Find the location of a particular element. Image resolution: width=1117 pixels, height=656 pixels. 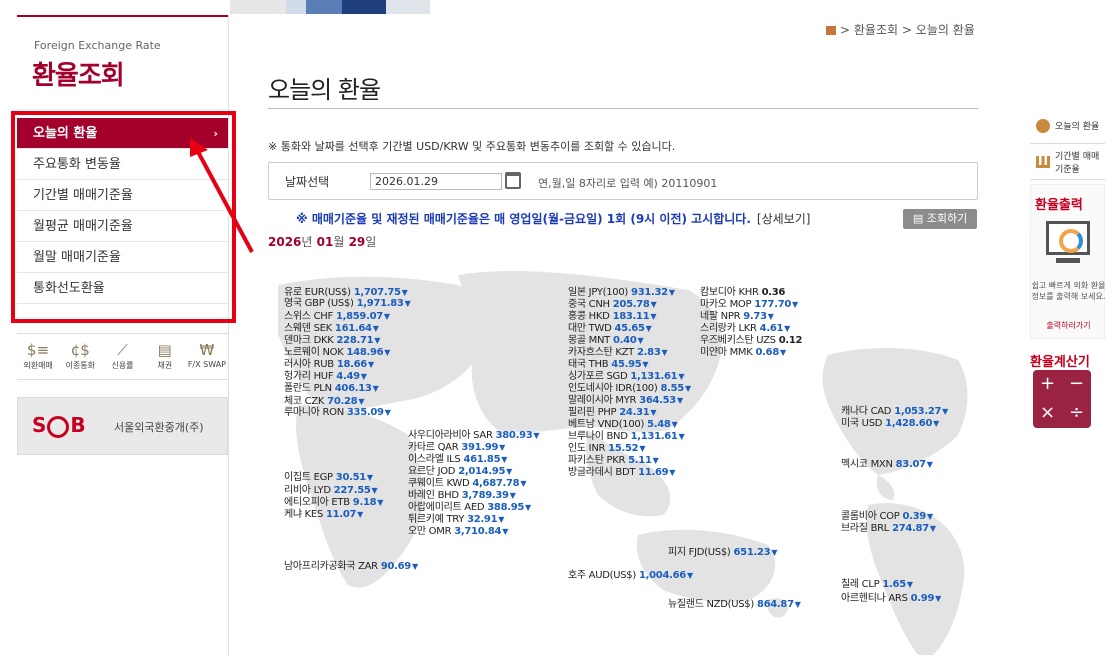

rate-item: 영국 GBP (US$) 1,971.83▼ is located at coordinates (347, 304).